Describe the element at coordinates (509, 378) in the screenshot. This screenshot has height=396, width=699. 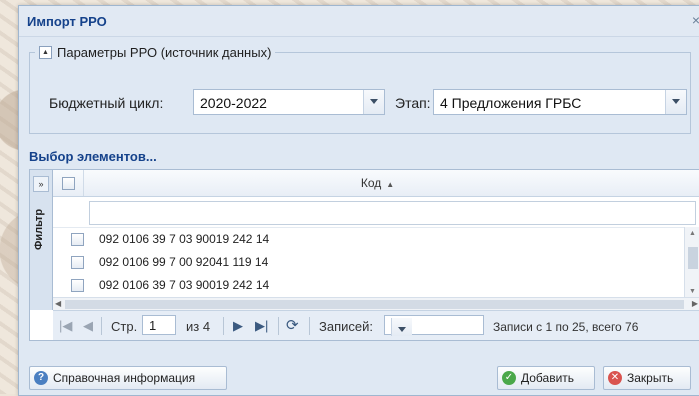
I see `add-icon: ✓` at that location.